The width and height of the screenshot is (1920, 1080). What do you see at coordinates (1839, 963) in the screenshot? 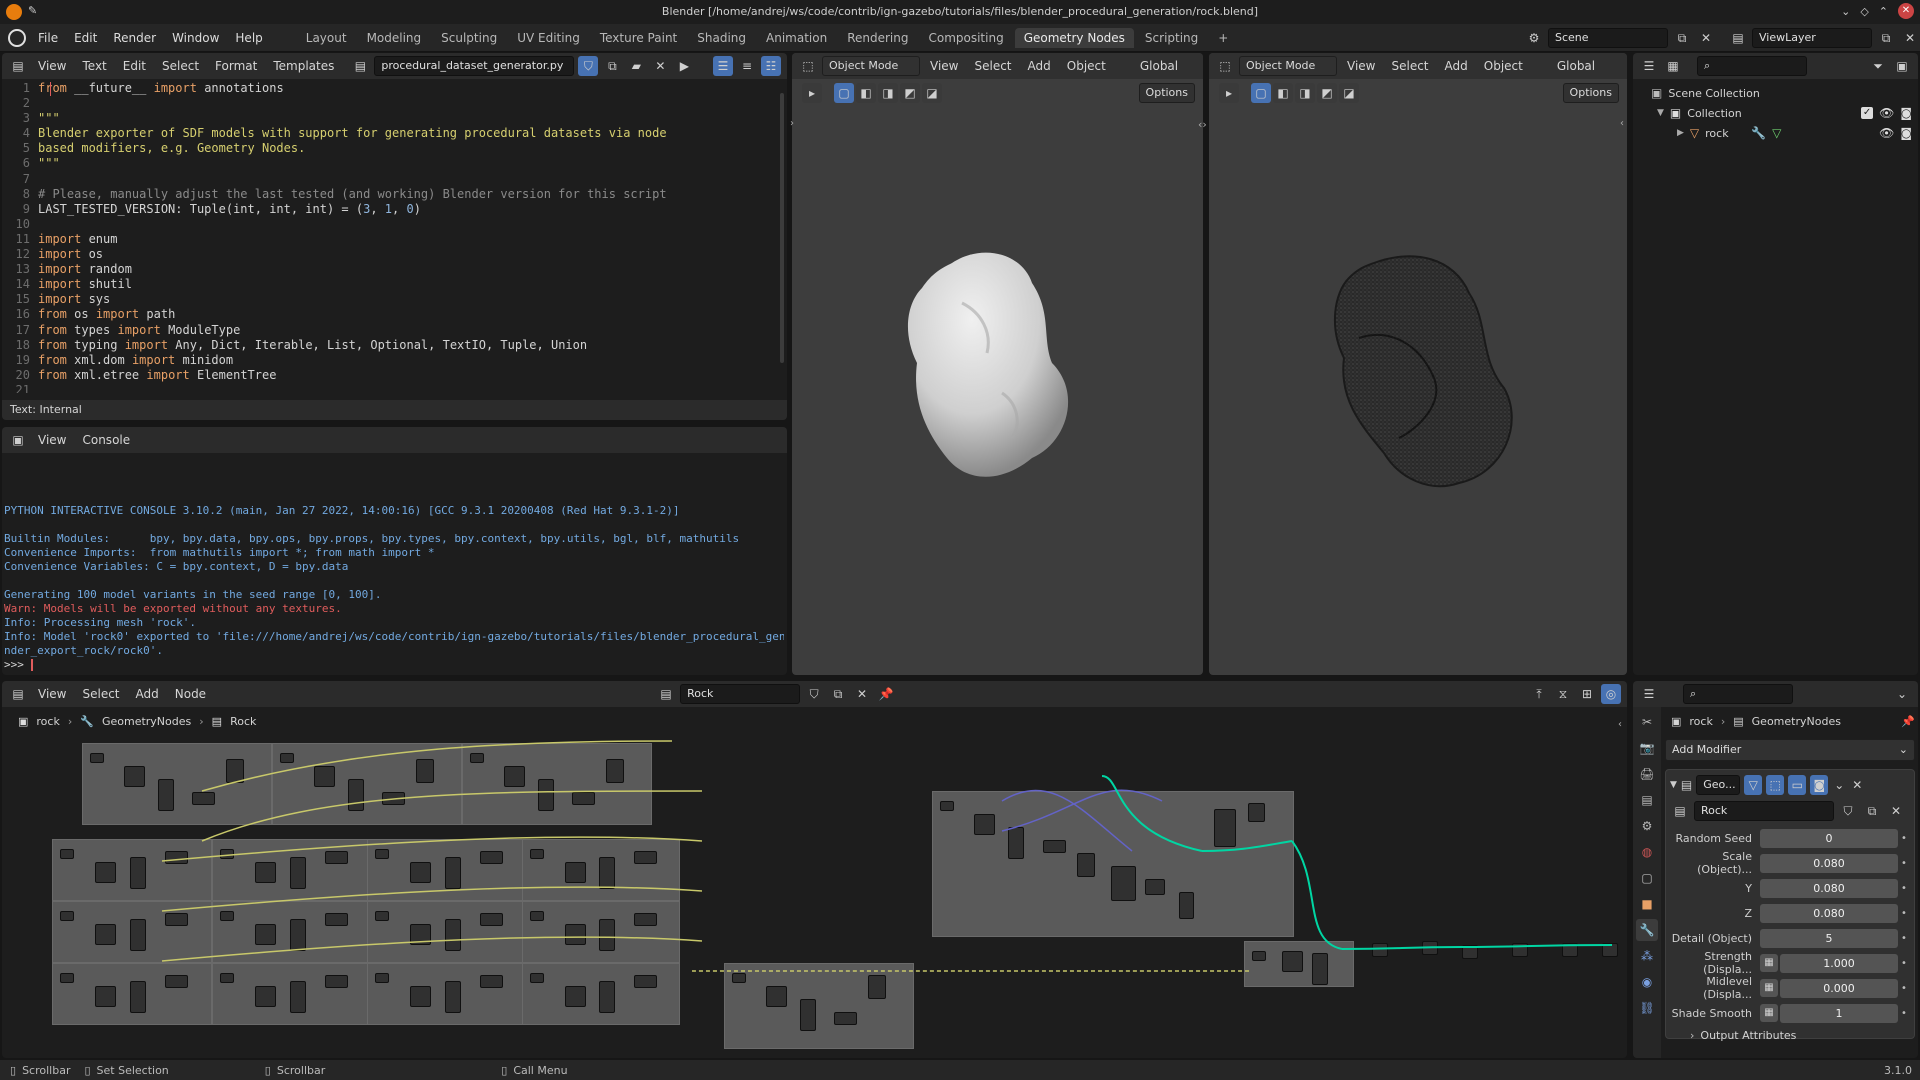
I see `modifier-input-value: 1.000` at bounding box center [1839, 963].